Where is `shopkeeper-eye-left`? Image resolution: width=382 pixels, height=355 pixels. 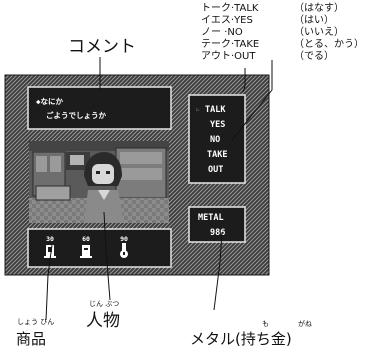 shopkeeper-eye-left is located at coordinates (98, 172).